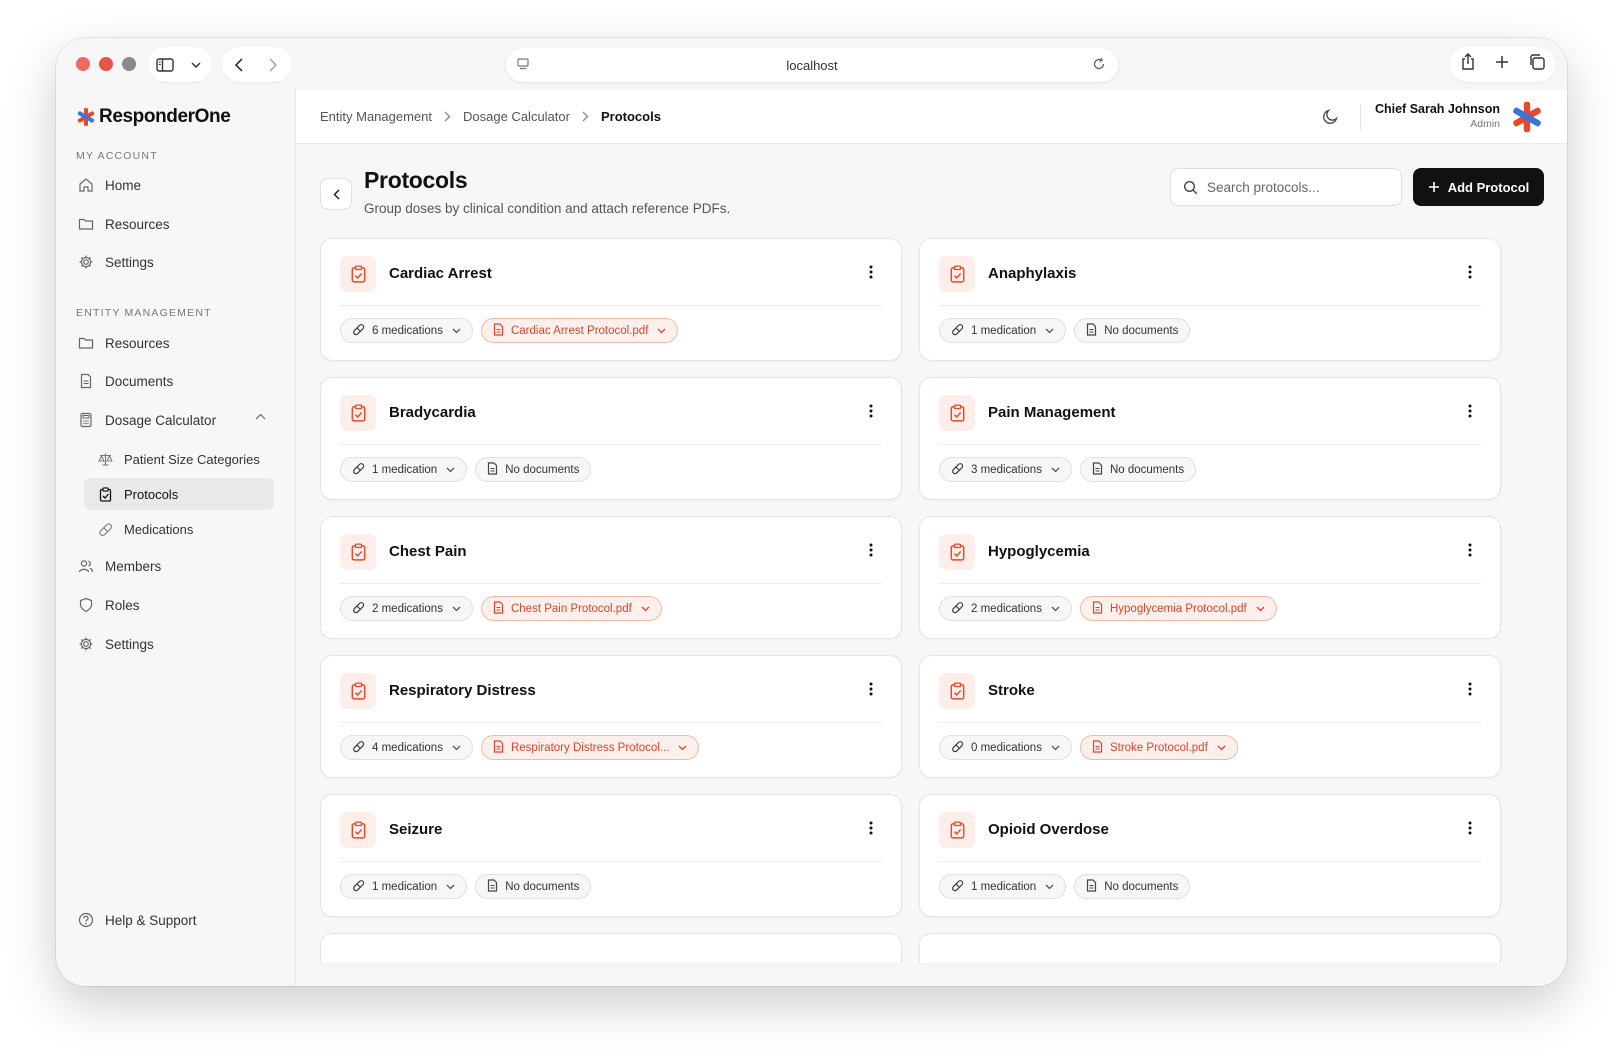 This screenshot has width=1623, height=1060. I want to click on sidebar-item-entity-resources: Resources, so click(176, 343).